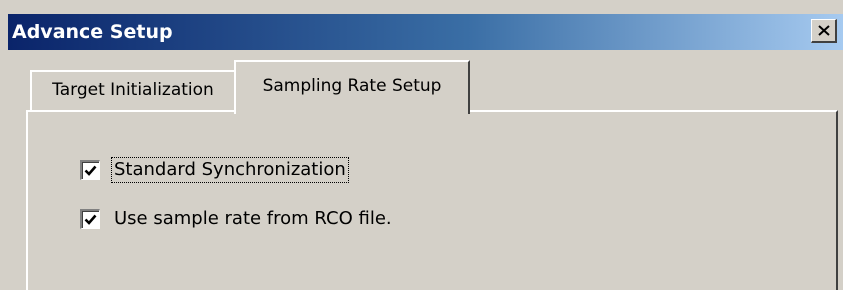 The image size is (843, 290). I want to click on close-icon, so click(824, 30).